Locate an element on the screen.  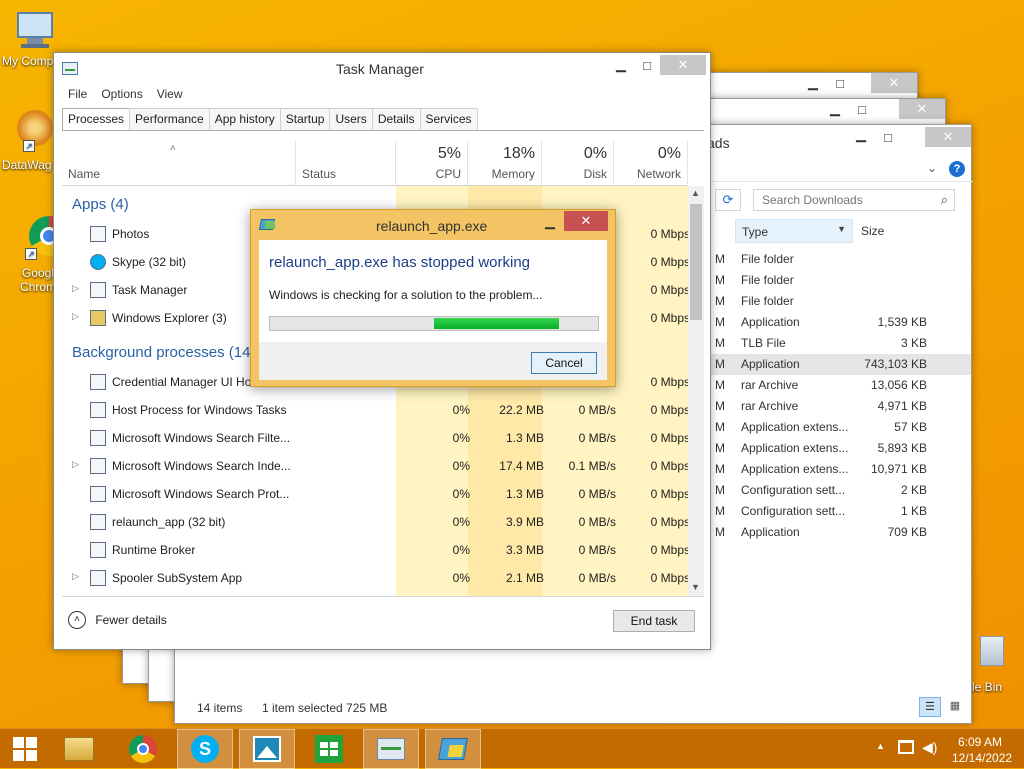
taskbar-skype: S is located at coordinates (205, 749).